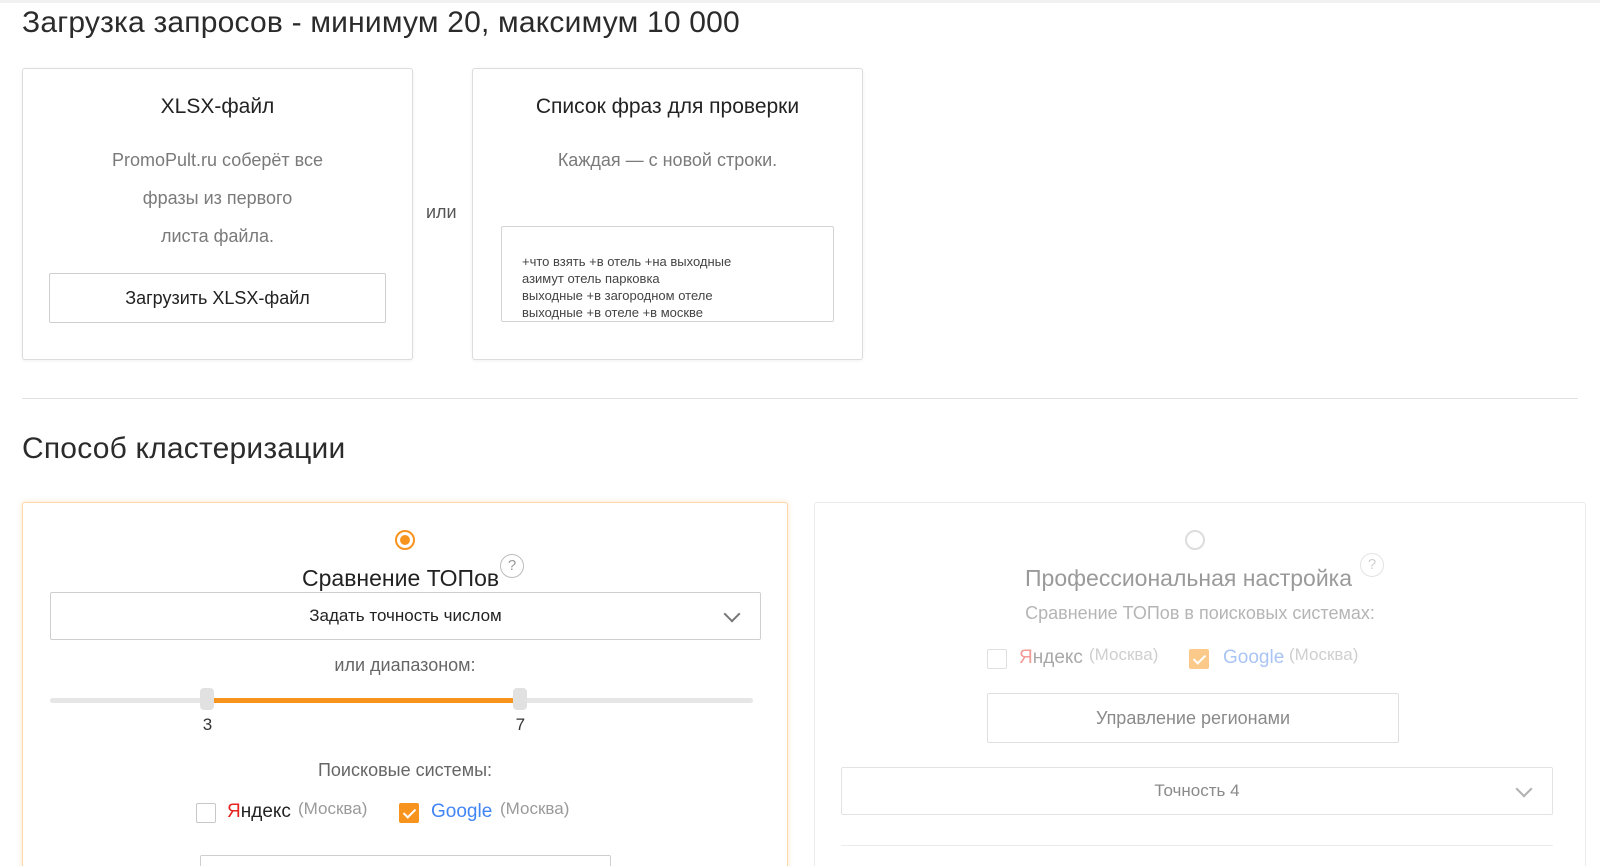 The height and width of the screenshot is (866, 1600). Describe the element at coordinates (206, 813) in the screenshot. I see `yandex-checkbox` at that location.